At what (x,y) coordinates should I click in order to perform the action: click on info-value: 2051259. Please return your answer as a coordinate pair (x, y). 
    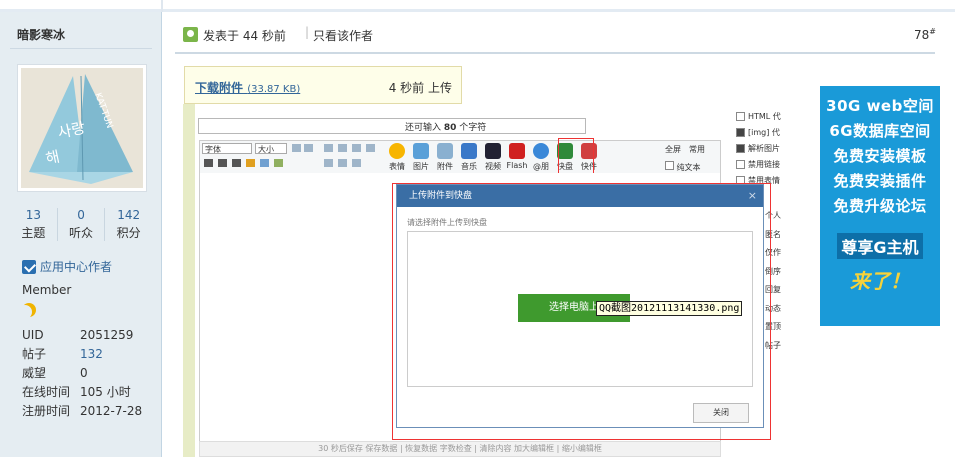
    Looking at the image, I should click on (107, 335).